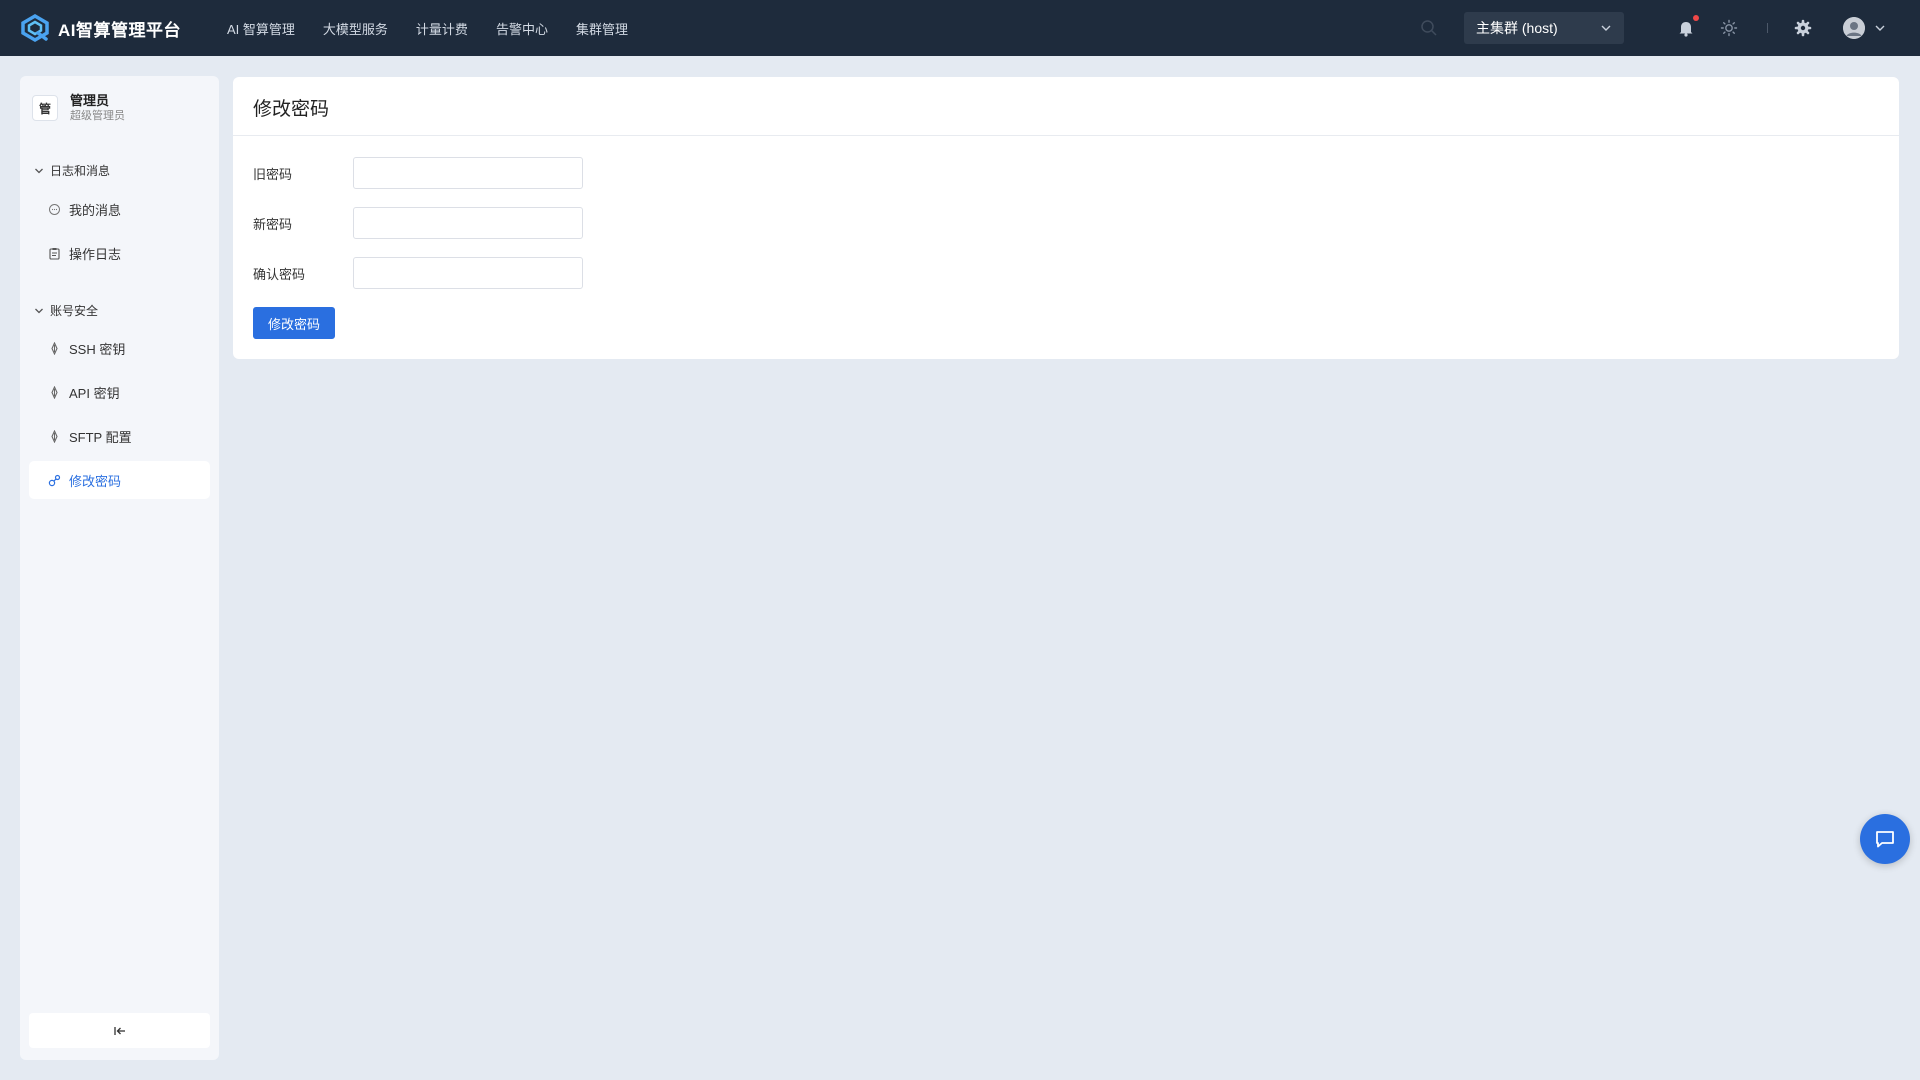  Describe the element at coordinates (279, 274) in the screenshot. I see `confirm-password-label: 确认密码` at that location.